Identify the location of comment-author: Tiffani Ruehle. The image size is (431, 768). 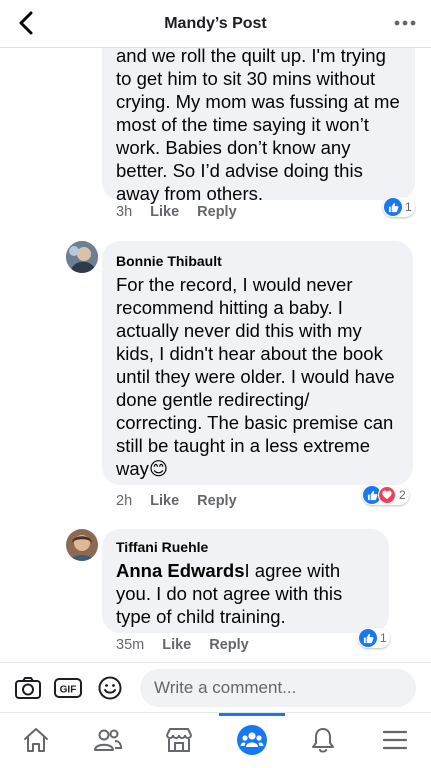
(245, 547).